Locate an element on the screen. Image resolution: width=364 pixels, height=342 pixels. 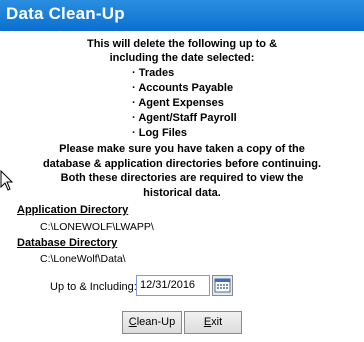
date-label: Up to & Including: is located at coordinates (93, 287).